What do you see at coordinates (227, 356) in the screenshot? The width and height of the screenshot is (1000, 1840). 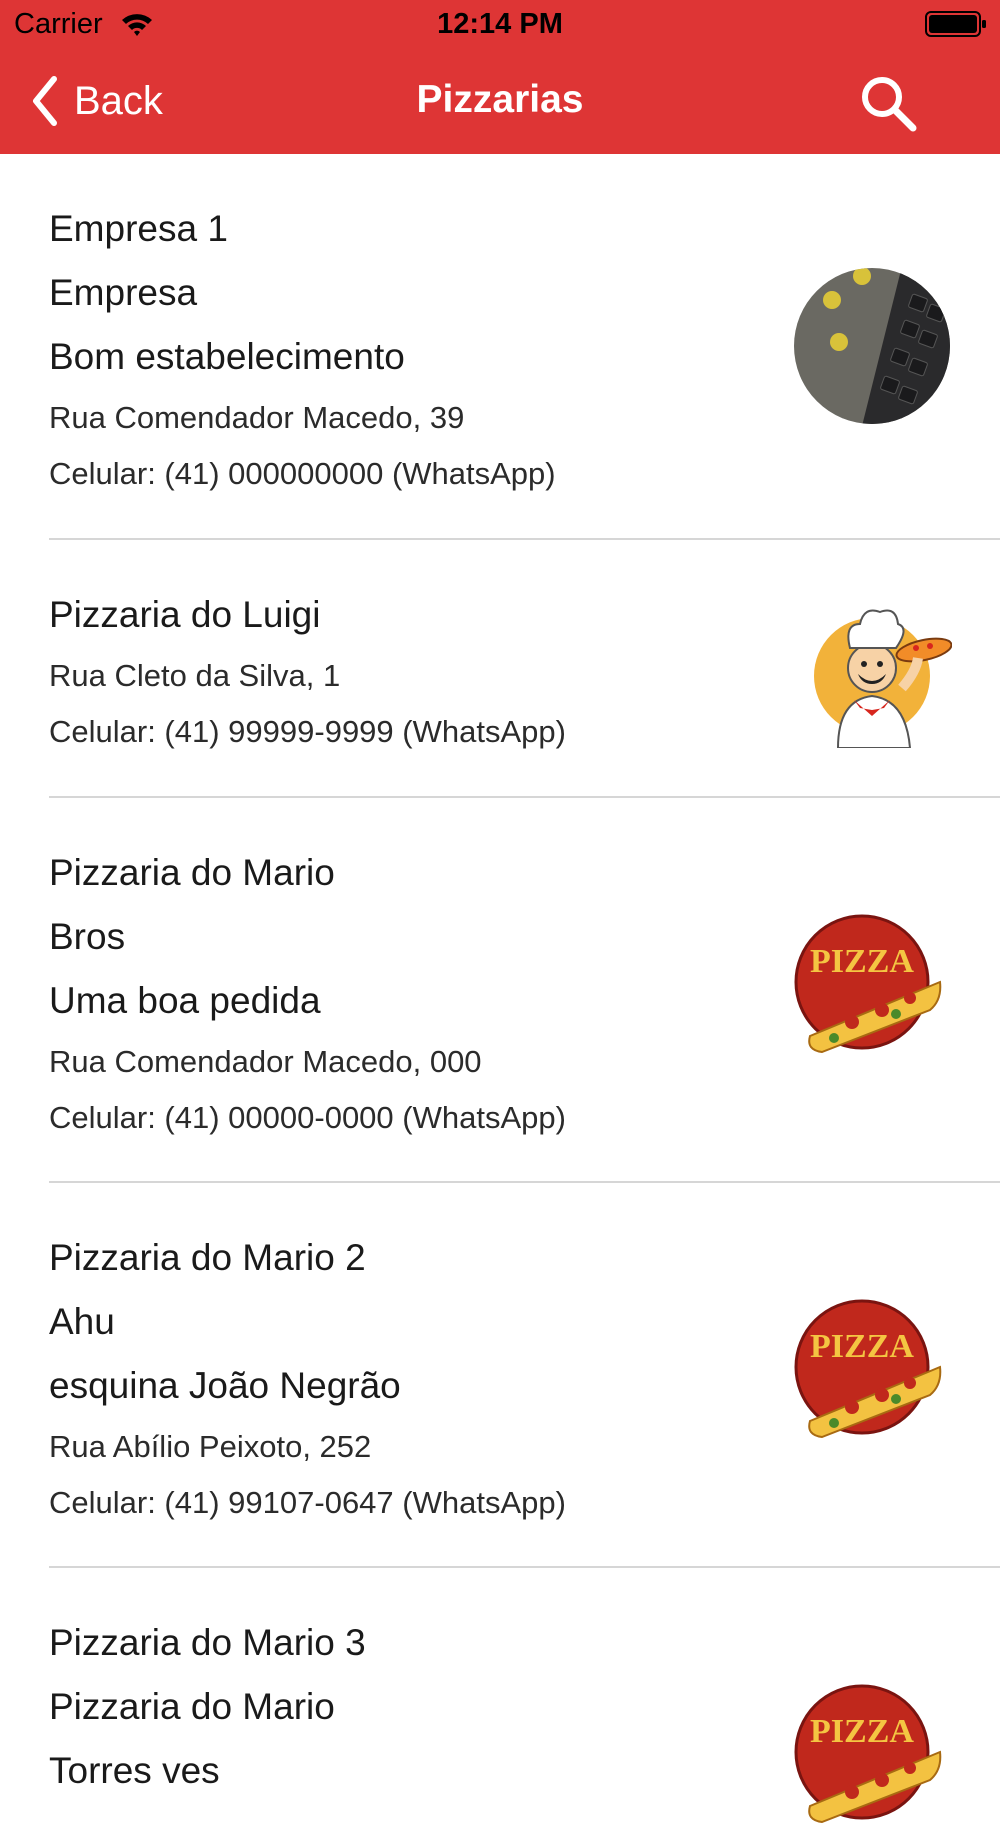 I see `item-description: Bom estabelecimento` at bounding box center [227, 356].